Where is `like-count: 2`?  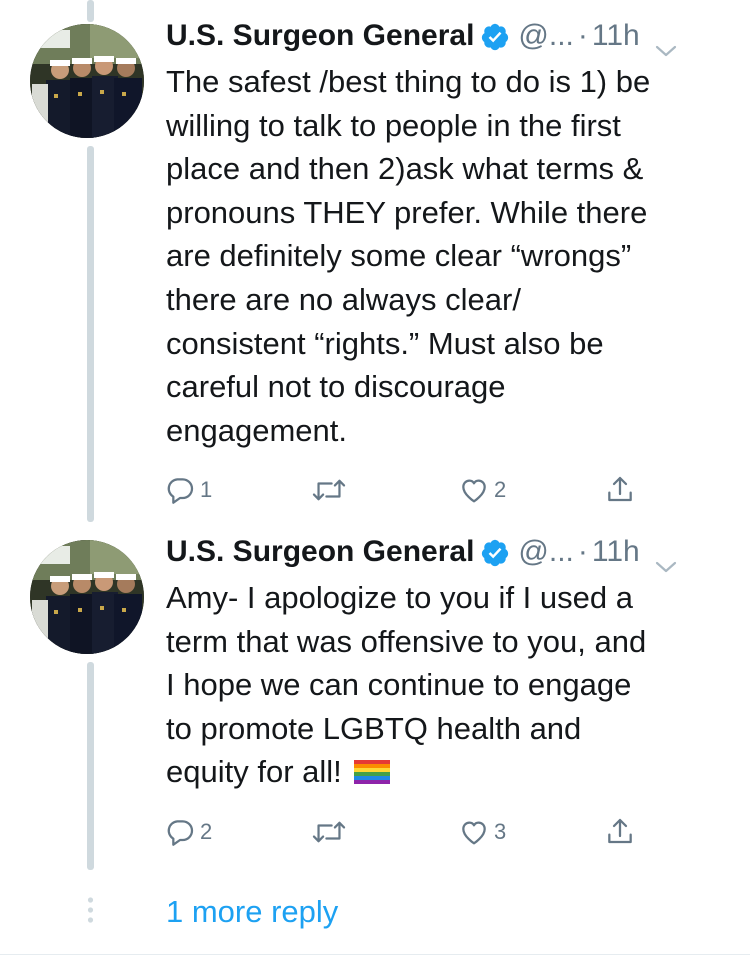
like-count: 2 is located at coordinates (500, 489).